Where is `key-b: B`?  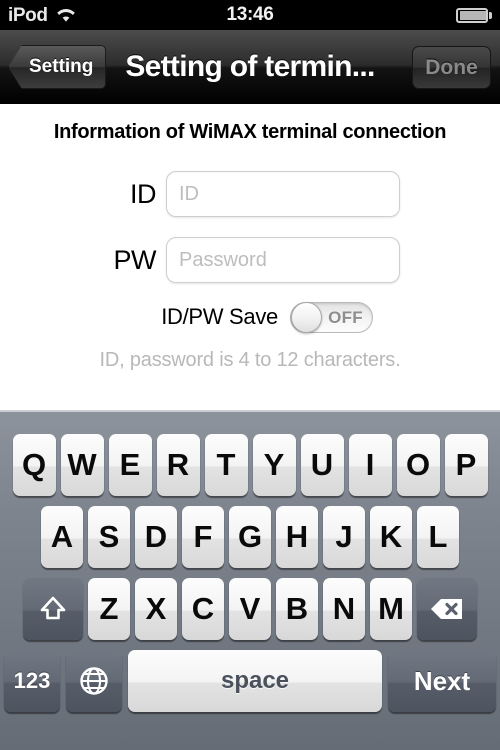
key-b: B is located at coordinates (297, 609).